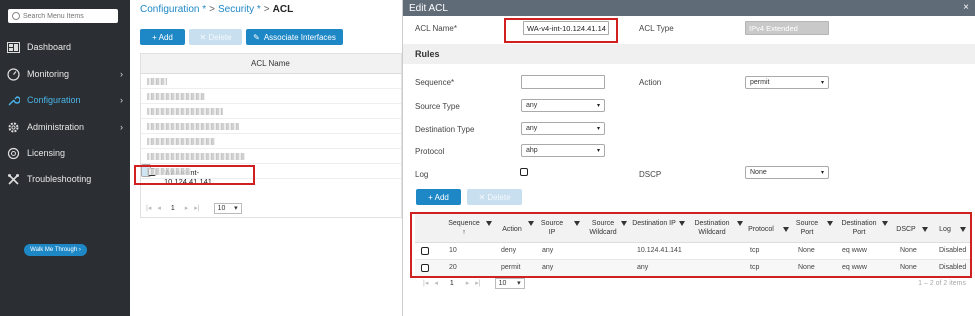 The height and width of the screenshot is (316, 975). Describe the element at coordinates (55, 250) in the screenshot. I see `walk-me-through-button: Walk Me Through ›` at that location.